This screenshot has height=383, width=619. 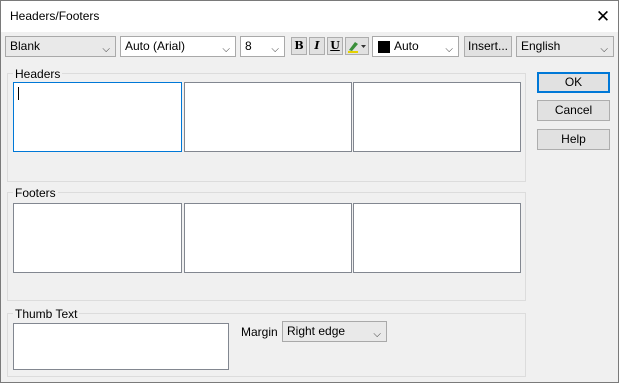 What do you see at coordinates (268, 117) in the screenshot?
I see `header-center-field` at bounding box center [268, 117].